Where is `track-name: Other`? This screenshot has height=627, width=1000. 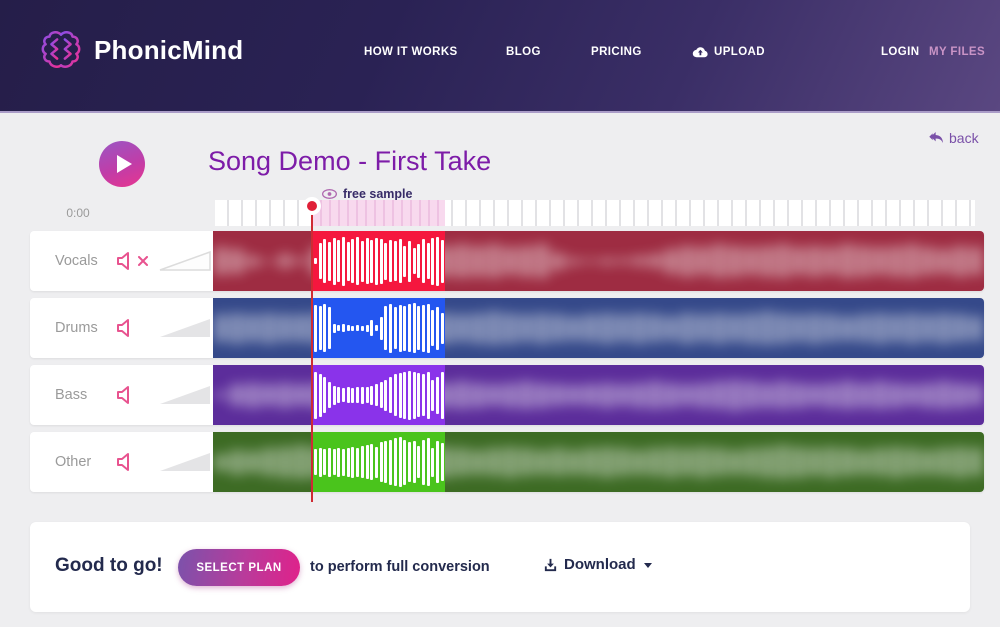 track-name: Other is located at coordinates (73, 462).